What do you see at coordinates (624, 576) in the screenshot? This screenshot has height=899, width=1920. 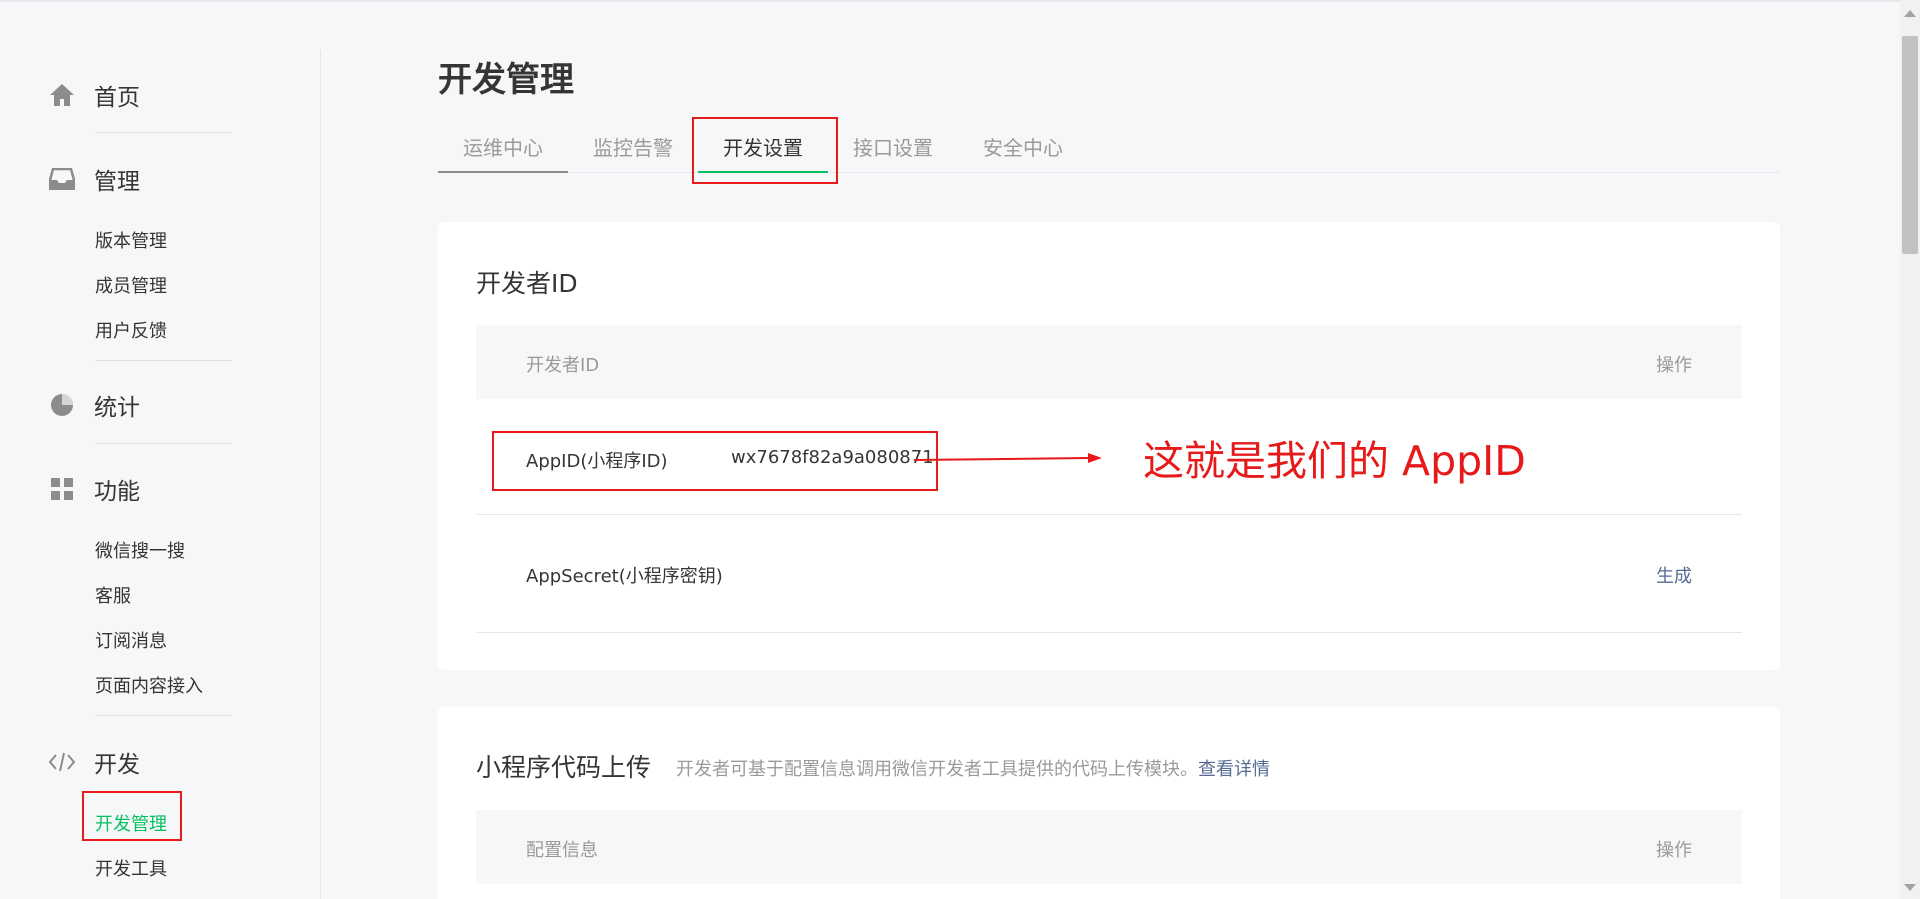 I see `appsecret-label: AppSecret(小程序密钥)` at bounding box center [624, 576].